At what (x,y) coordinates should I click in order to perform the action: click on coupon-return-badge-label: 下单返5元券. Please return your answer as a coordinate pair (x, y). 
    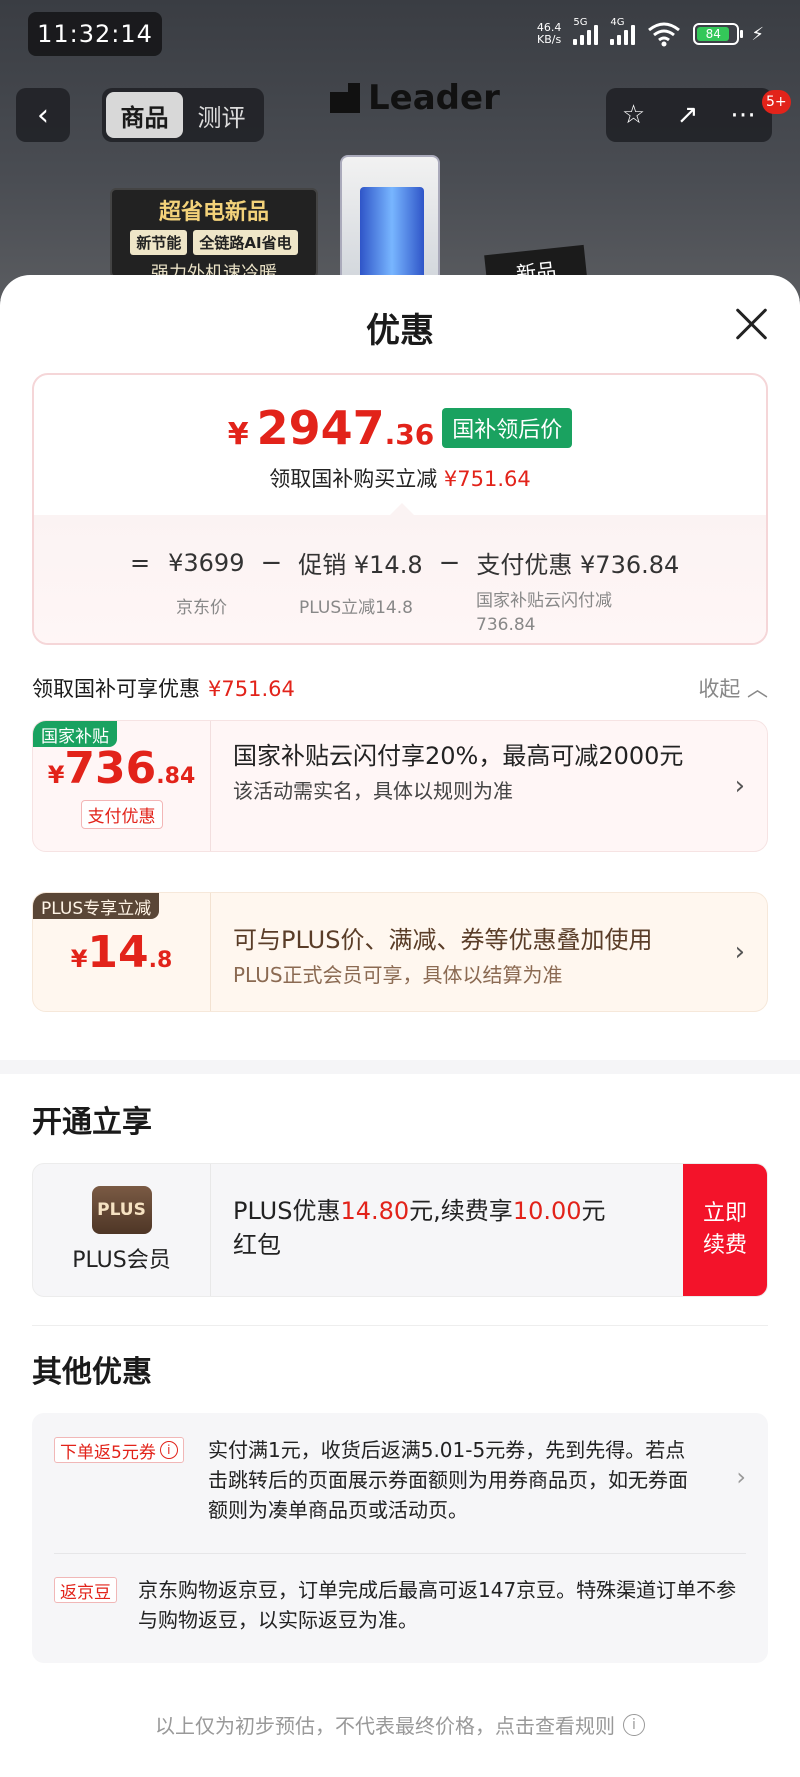
    Looking at the image, I should click on (108, 1452).